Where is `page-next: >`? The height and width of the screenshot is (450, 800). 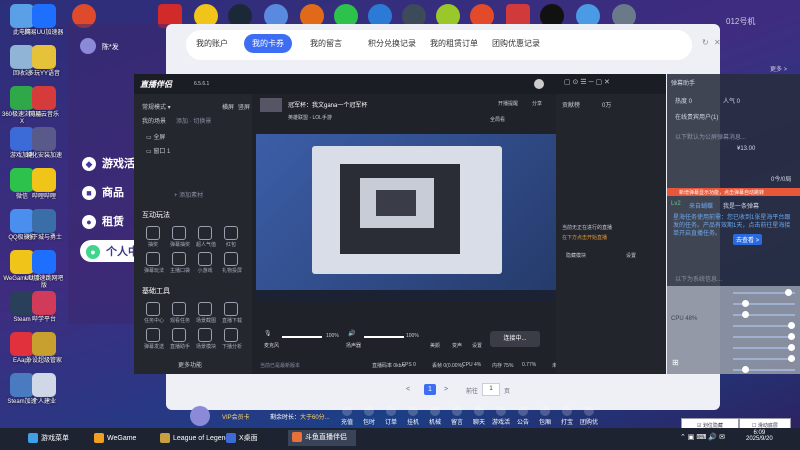 page-next: > is located at coordinates (446, 389).